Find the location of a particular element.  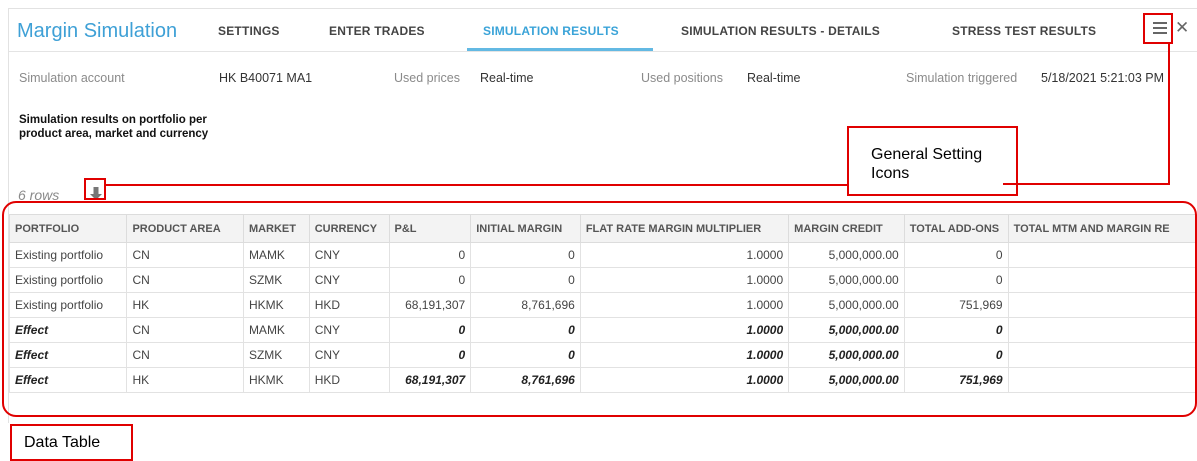

tab-settings: SETTINGS is located at coordinates (249, 31).